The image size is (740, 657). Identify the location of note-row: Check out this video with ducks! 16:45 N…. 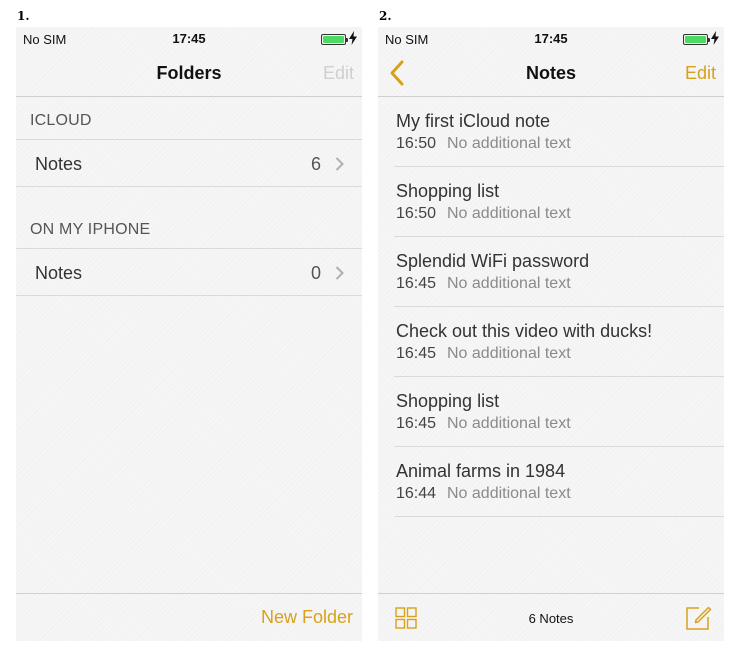
(551, 342).